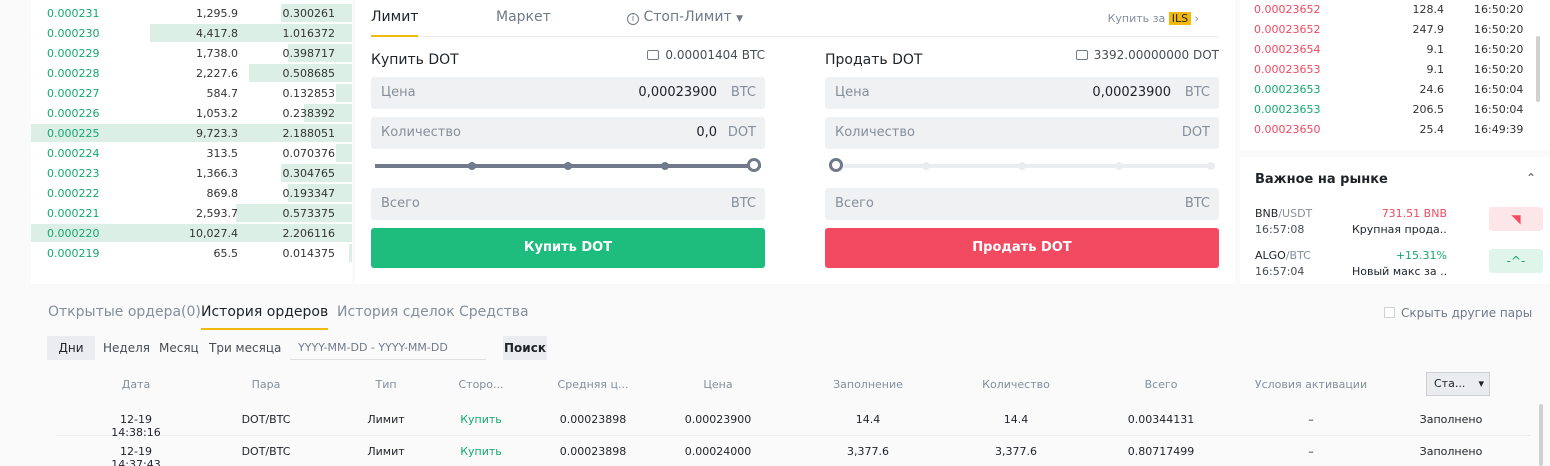 The image size is (1550, 466). I want to click on orderbook-row: 0.000230 4,417.8 1.016372, so click(191, 34).